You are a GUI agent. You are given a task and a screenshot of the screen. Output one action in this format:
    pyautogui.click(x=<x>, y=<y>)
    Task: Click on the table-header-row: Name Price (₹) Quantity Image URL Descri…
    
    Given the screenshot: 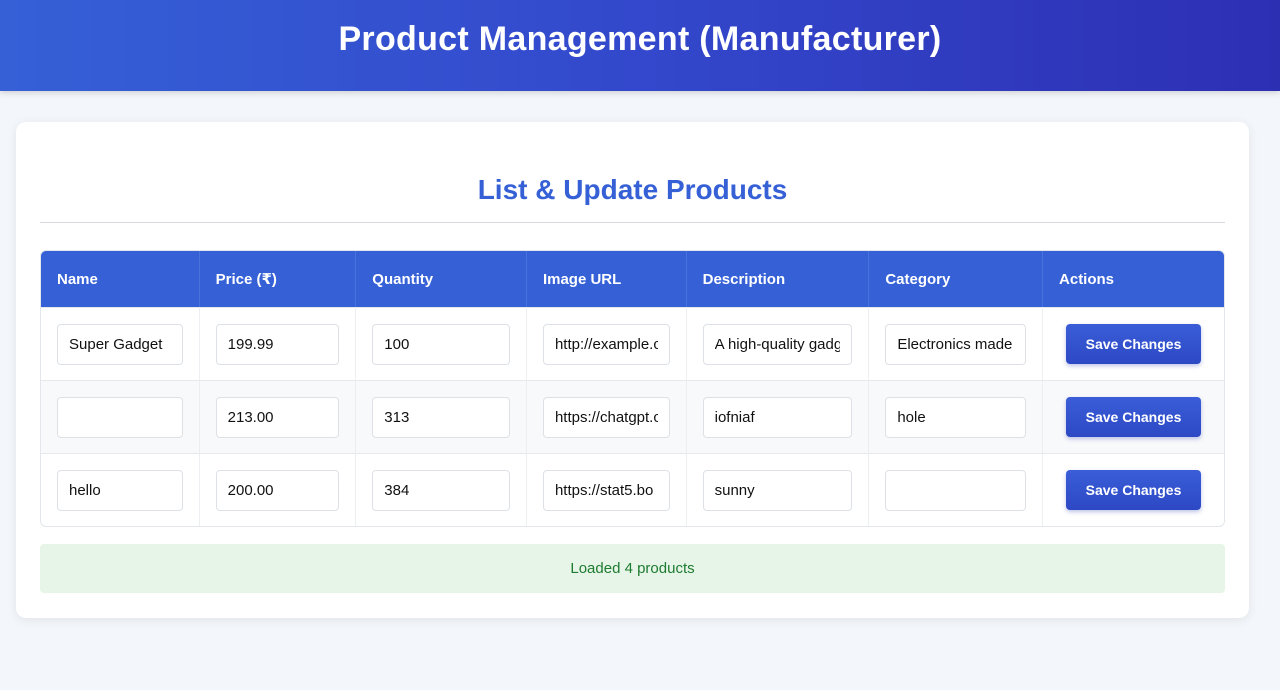 What is the action you would take?
    pyautogui.click(x=632, y=279)
    